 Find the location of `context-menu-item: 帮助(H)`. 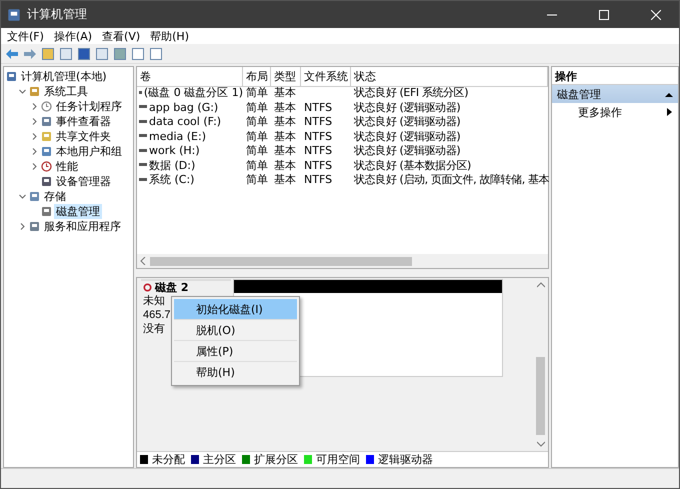

context-menu-item: 帮助(H) is located at coordinates (235, 372).